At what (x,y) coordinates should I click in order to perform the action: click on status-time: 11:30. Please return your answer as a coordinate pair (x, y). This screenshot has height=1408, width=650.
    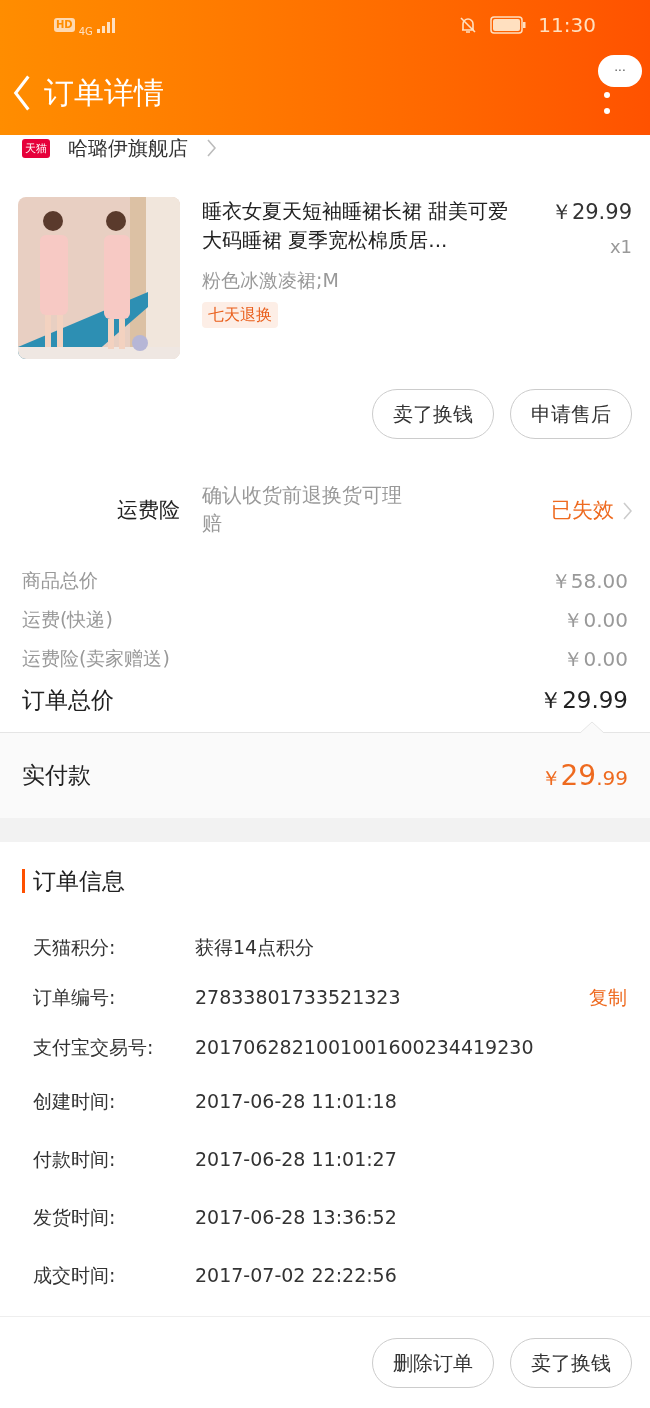
    Looking at the image, I should click on (567, 25).